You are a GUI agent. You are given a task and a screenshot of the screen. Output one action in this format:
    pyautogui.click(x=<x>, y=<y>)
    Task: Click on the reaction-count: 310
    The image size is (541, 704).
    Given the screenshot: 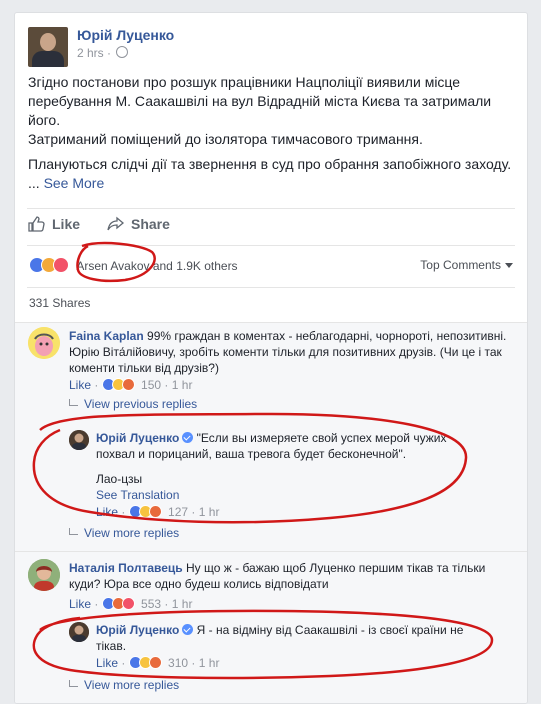 What is the action you would take?
    pyautogui.click(x=178, y=663)
    